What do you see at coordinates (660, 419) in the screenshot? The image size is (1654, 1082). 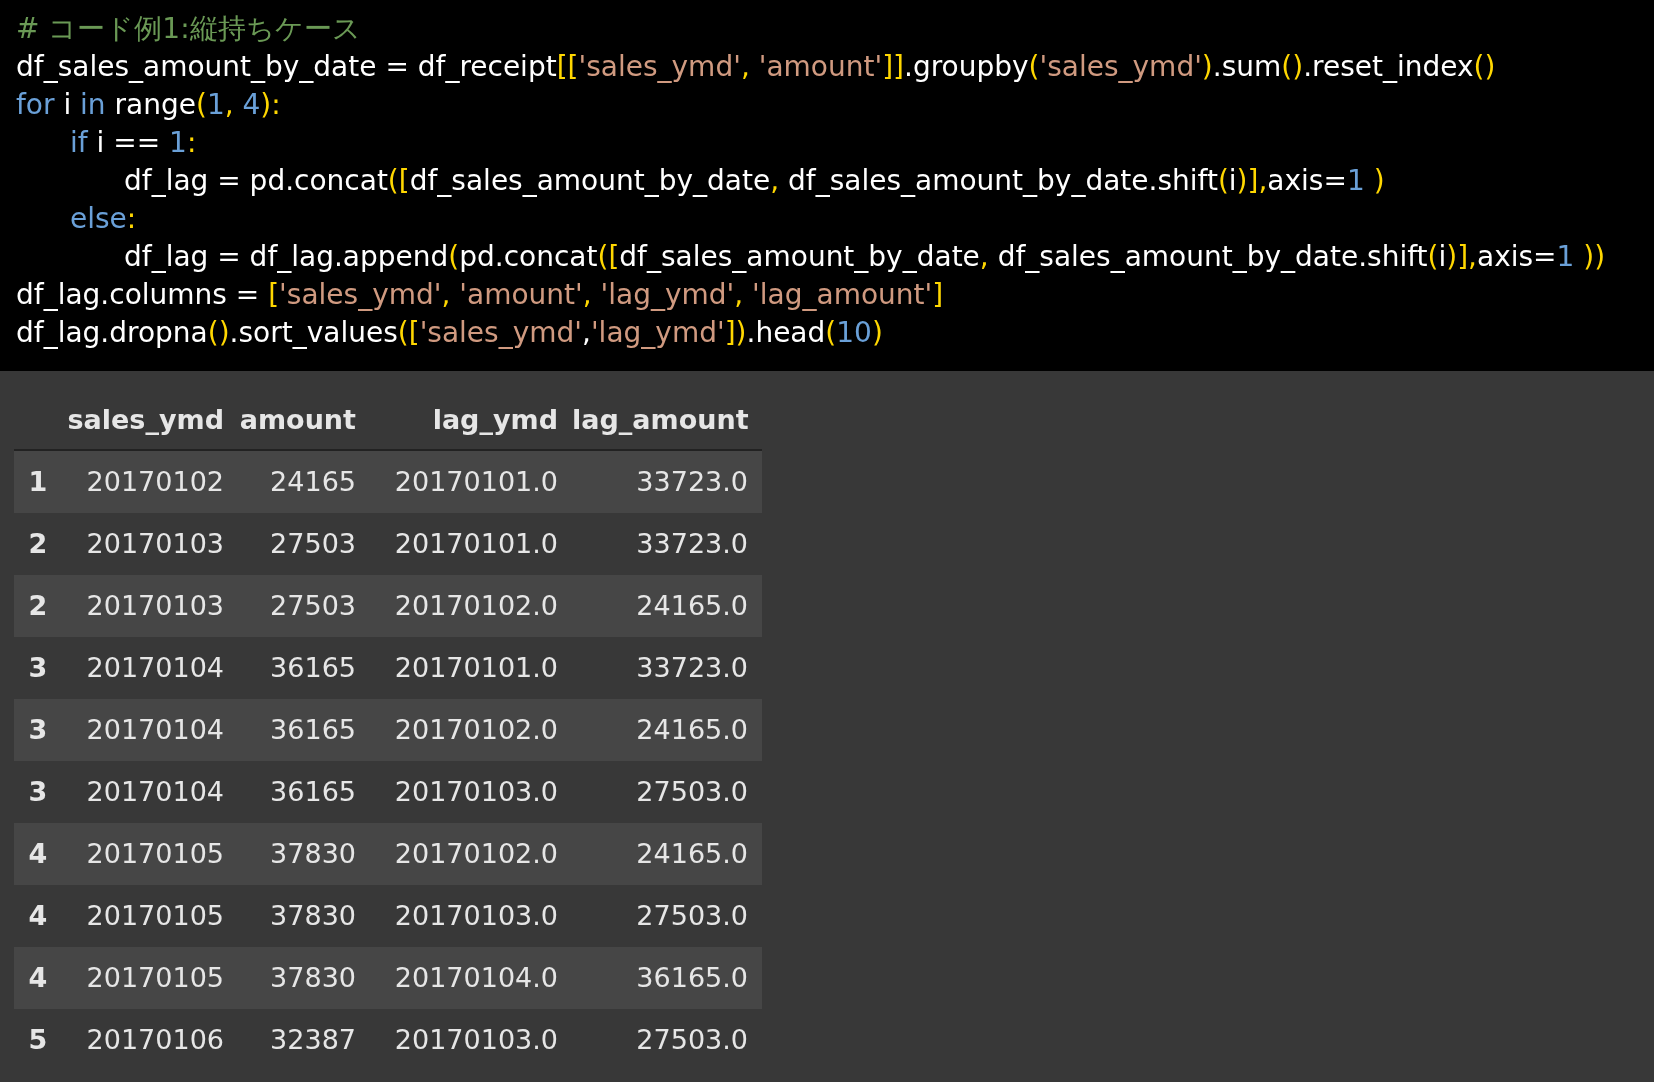 I see `column-header: lag_amount` at bounding box center [660, 419].